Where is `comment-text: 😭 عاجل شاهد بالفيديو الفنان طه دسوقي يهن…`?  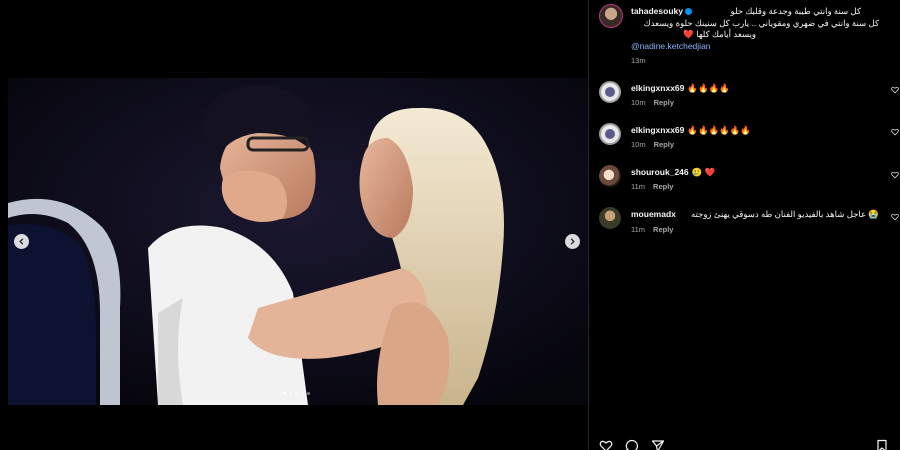 comment-text: 😭 عاجل شاهد بالفيديو الفنان طه دسوقي يهن… is located at coordinates (784, 214).